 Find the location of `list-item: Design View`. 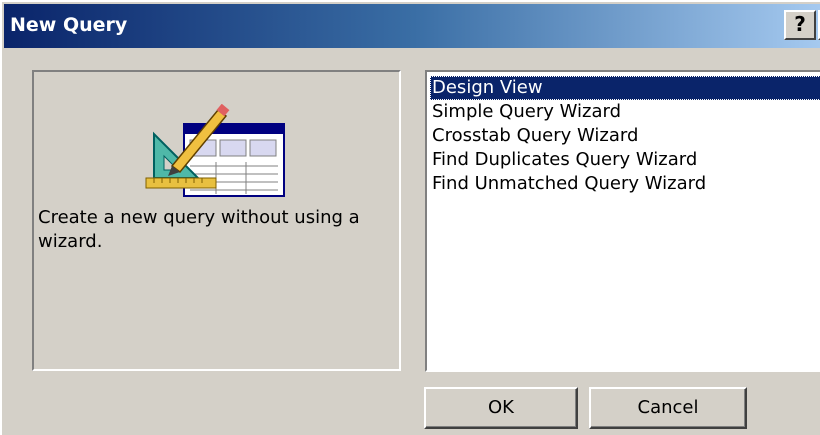

list-item: Design View is located at coordinates (625, 88).